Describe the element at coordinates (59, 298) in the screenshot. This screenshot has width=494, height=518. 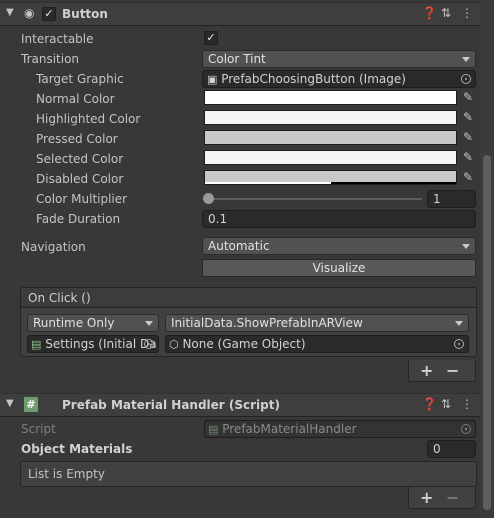
I see `on-click-title: On Click ()` at that location.